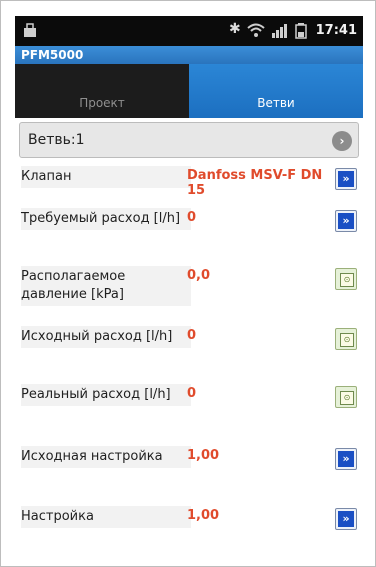 The height and width of the screenshot is (567, 376). Describe the element at coordinates (30, 30) in the screenshot. I see `storage-icon` at that location.